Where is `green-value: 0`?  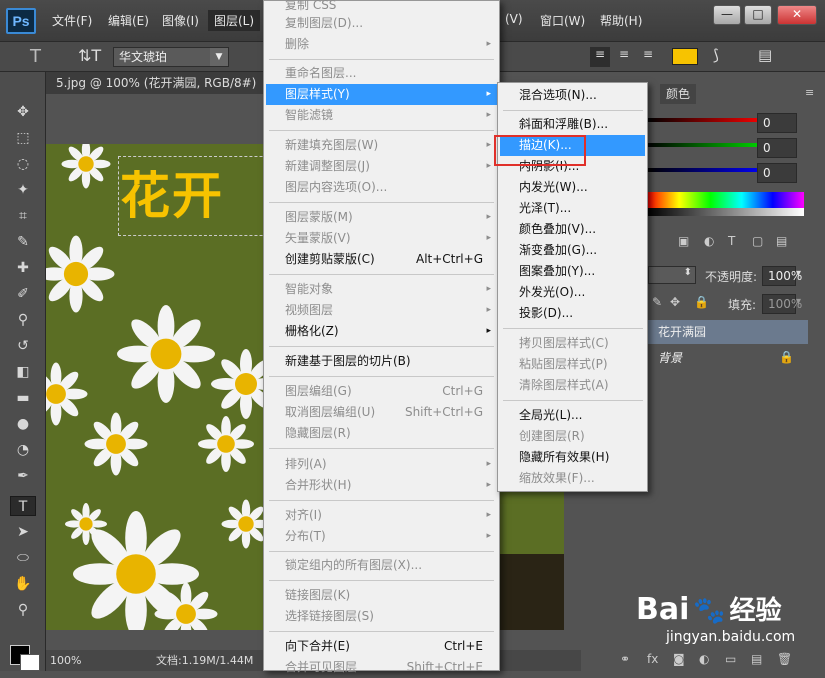 green-value: 0 is located at coordinates (777, 148).